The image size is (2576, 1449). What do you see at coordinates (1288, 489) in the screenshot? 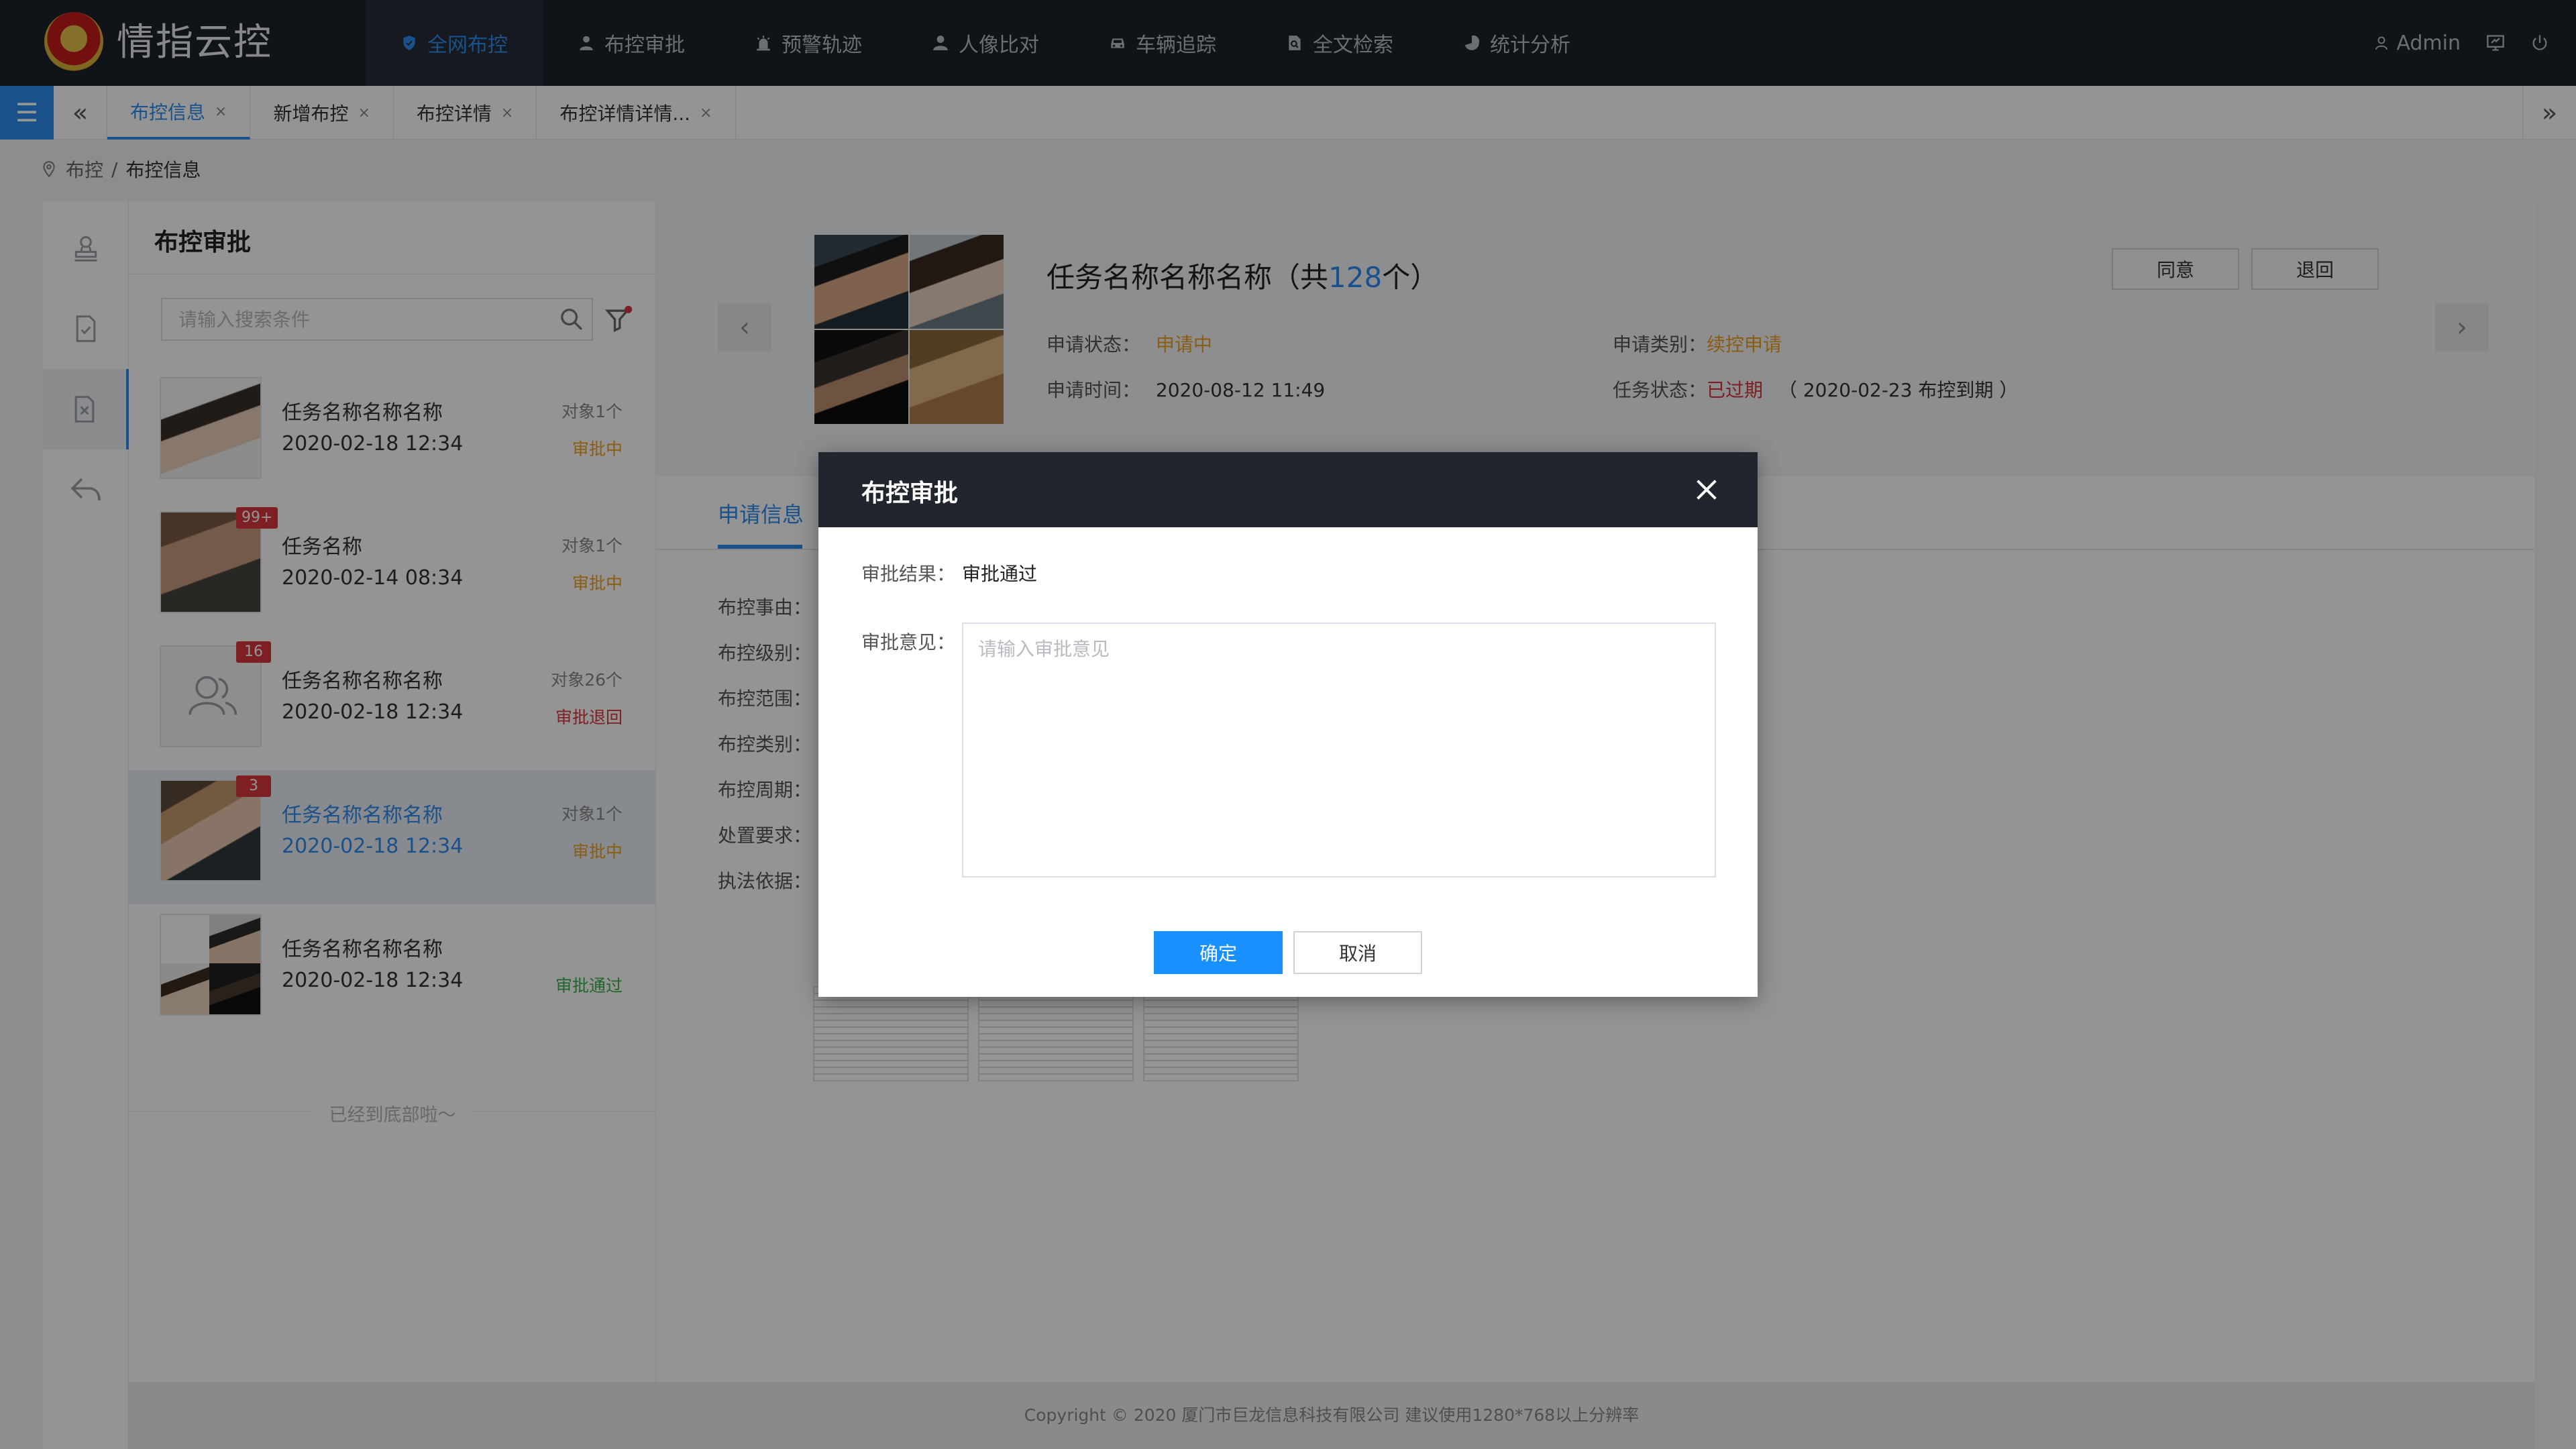
I see `modal-header: 布控审批` at bounding box center [1288, 489].